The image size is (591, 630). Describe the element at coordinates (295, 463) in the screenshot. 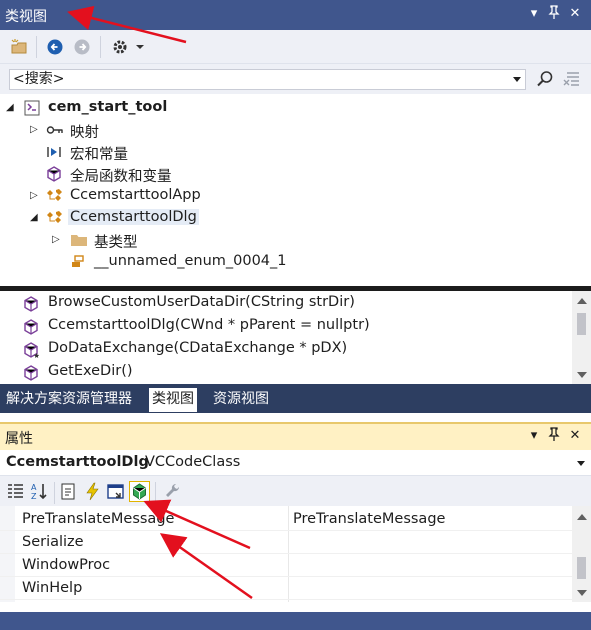

I see `object-selector: CcemstarttoolDlg VCCodeClass` at that location.